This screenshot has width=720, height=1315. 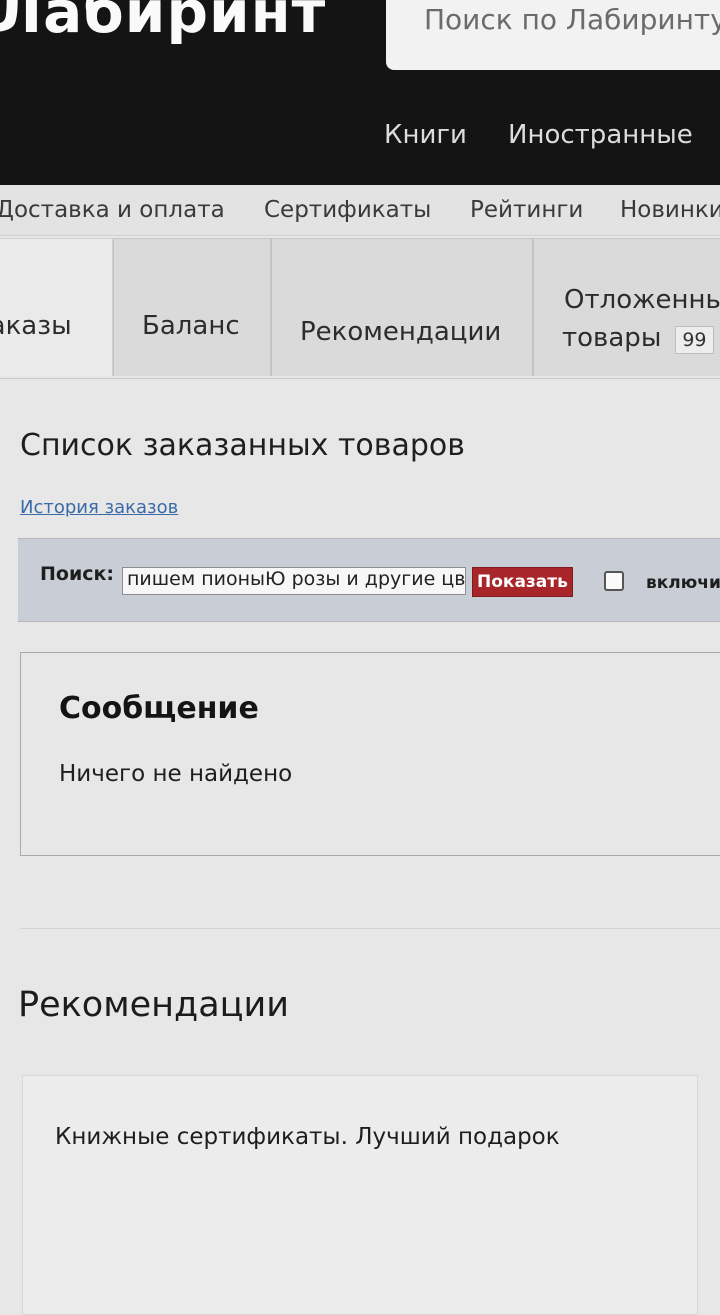 I want to click on section-divider, so click(x=370, y=928).